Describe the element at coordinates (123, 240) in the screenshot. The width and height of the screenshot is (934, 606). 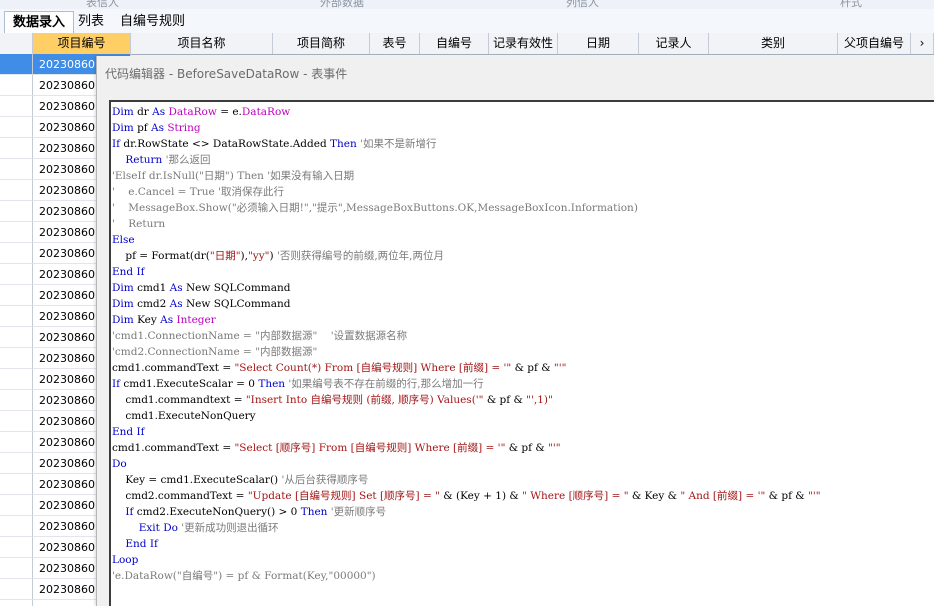
I see `code-token: Else` at that location.